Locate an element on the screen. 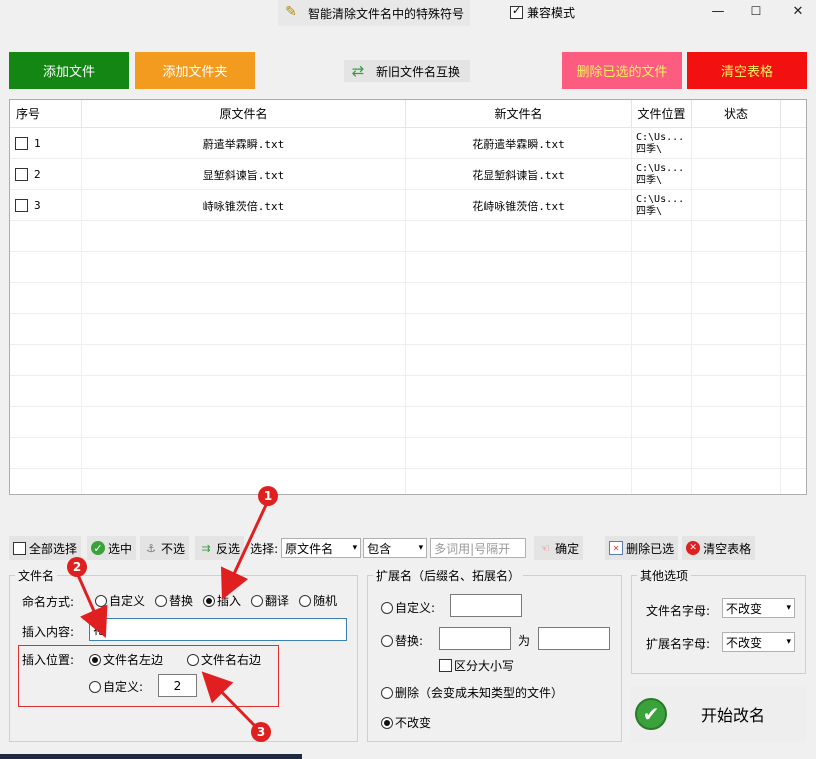 Image resolution: width=816 pixels, height=759 pixels. pos-custom-input: 2 is located at coordinates (177, 685).